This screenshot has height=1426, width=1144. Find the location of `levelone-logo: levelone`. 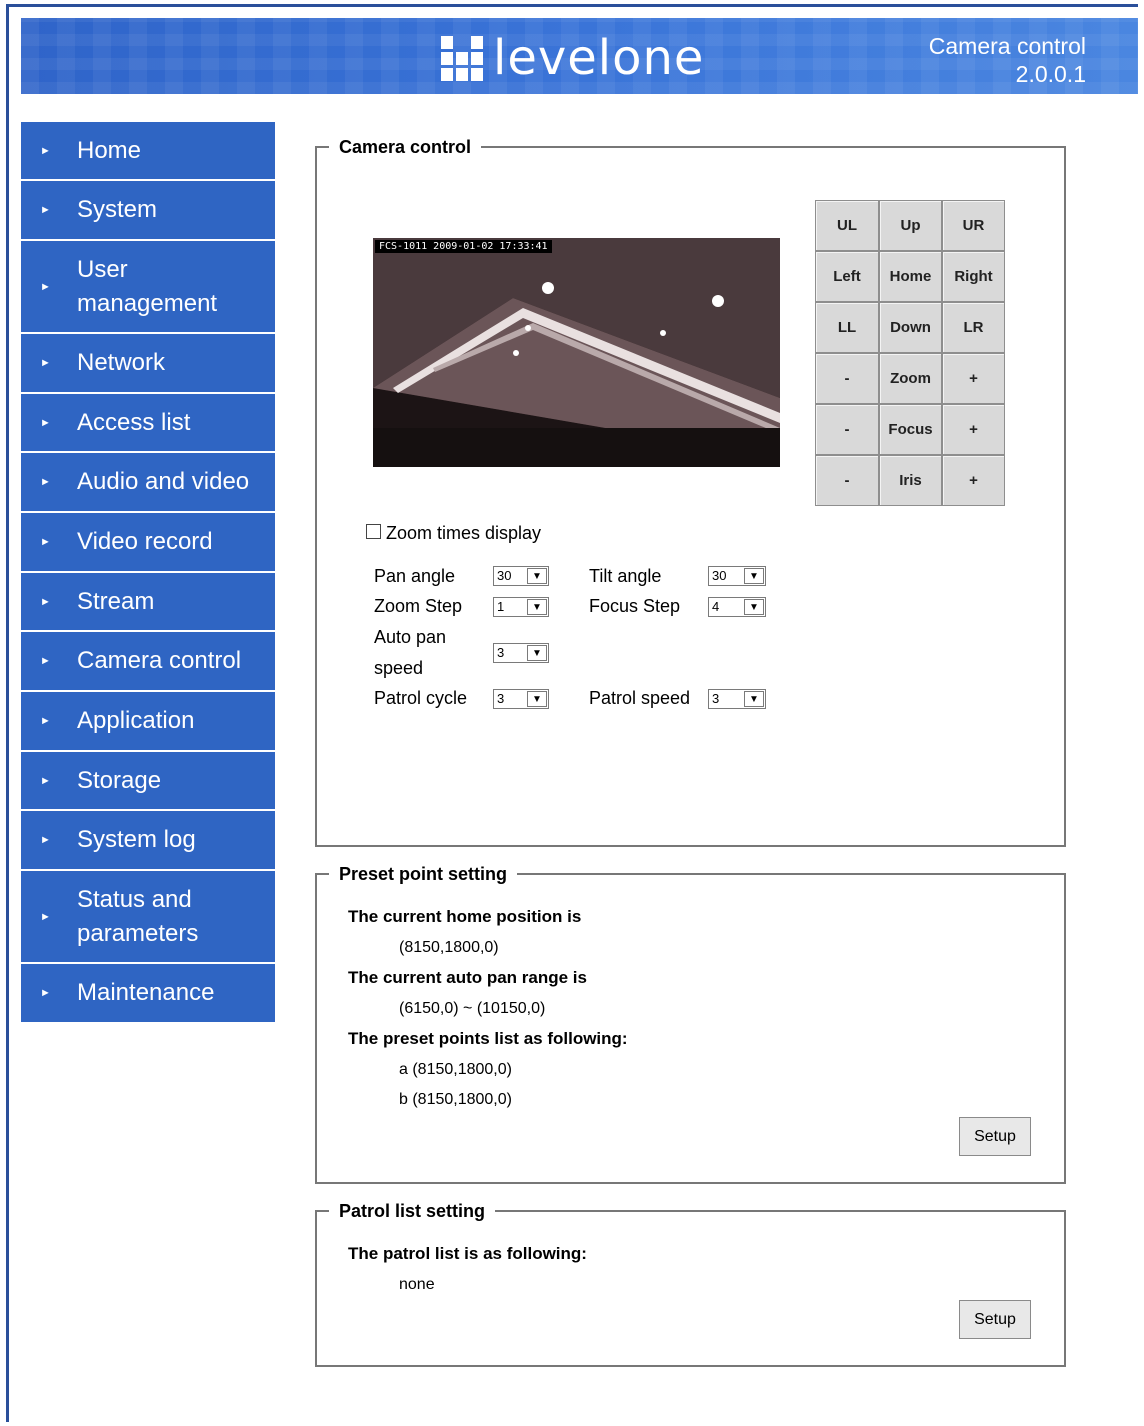

levelone-logo: levelone is located at coordinates (572, 58).